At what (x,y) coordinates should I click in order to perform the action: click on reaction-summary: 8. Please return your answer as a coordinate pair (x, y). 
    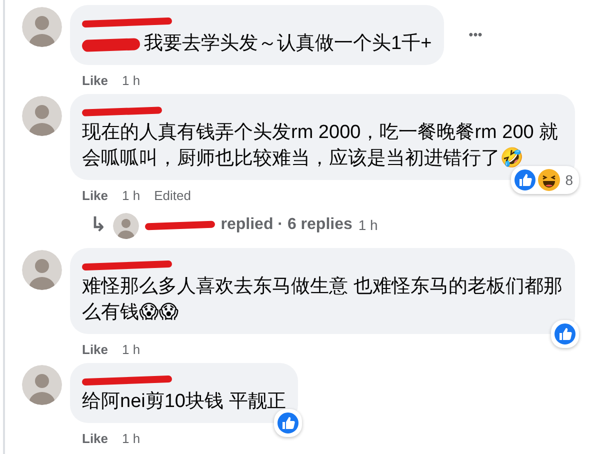
    Looking at the image, I should click on (545, 180).